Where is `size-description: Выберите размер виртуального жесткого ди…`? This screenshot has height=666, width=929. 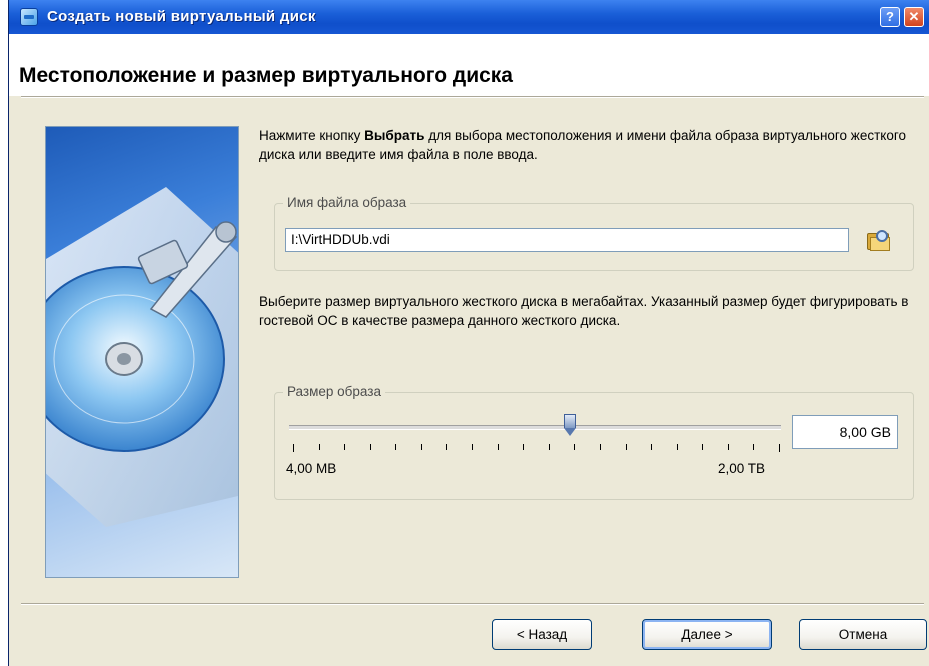 size-description: Выберите размер виртуального жесткого ди… is located at coordinates (584, 311).